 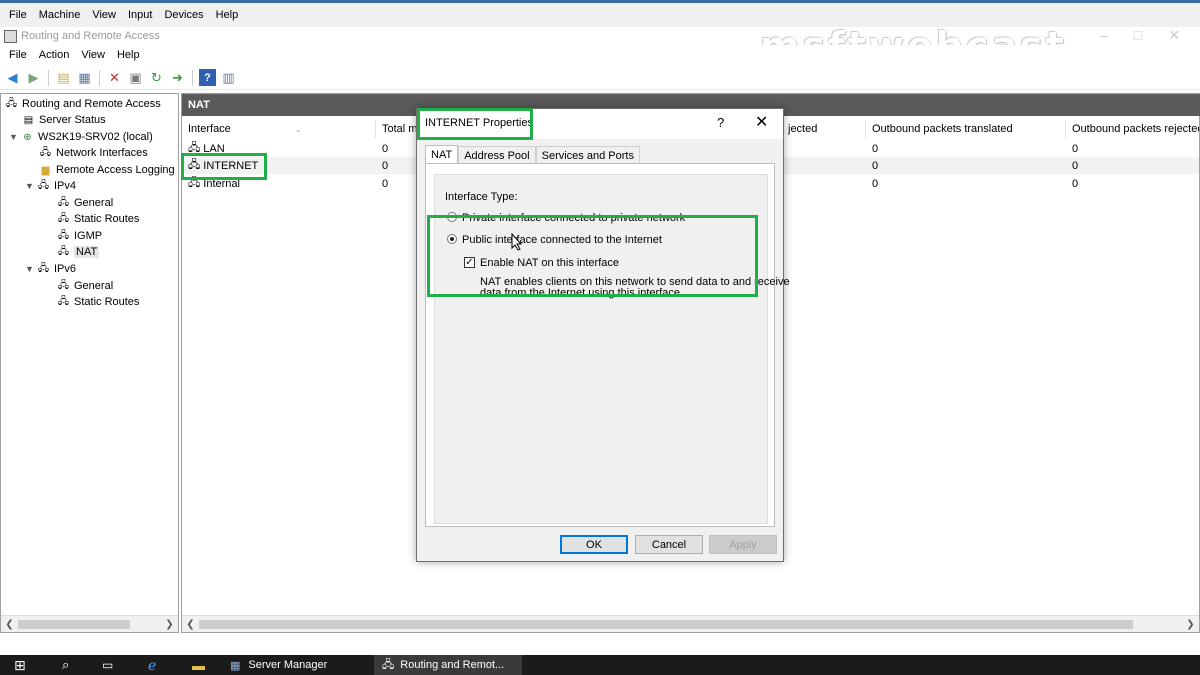 What do you see at coordinates (27, 137) in the screenshot?
I see `computer-icon: ⊕` at bounding box center [27, 137].